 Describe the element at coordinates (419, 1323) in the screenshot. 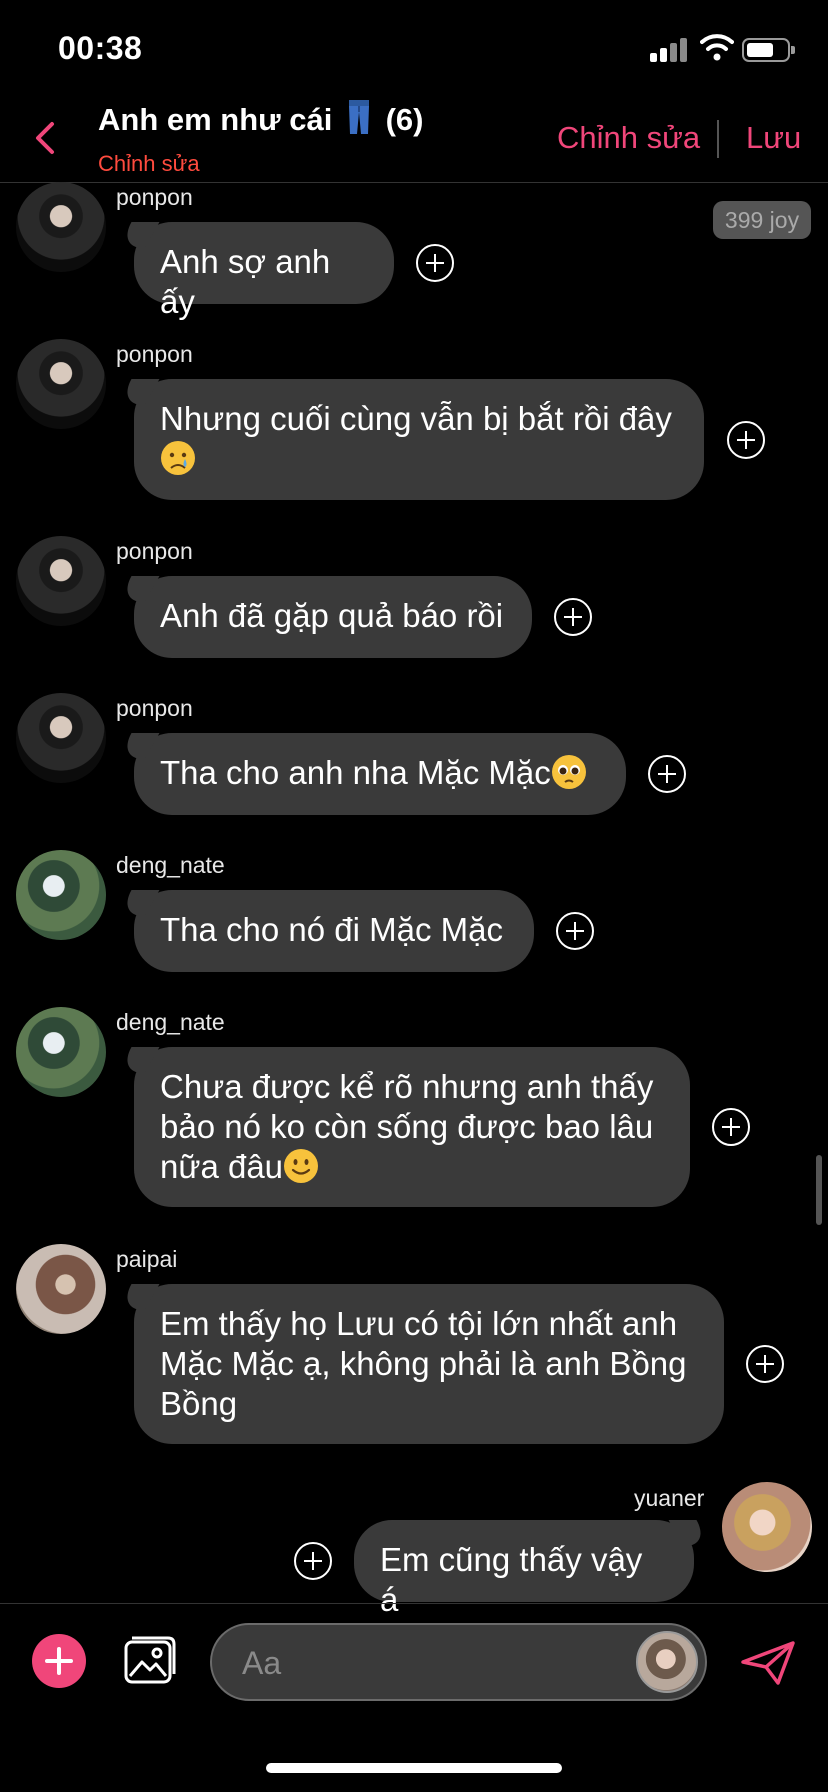

I see `message-text: Em thấy họ Lưu có tội lớn nhất anh` at that location.